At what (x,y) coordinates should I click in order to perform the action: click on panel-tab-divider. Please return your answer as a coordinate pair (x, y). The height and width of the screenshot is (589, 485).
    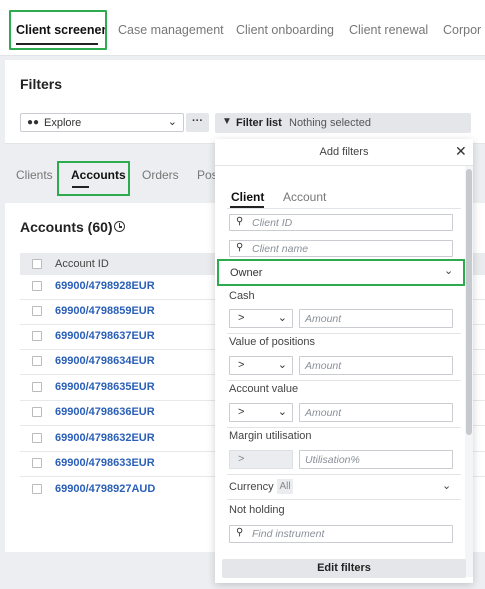
    Looking at the image, I should click on (344, 208).